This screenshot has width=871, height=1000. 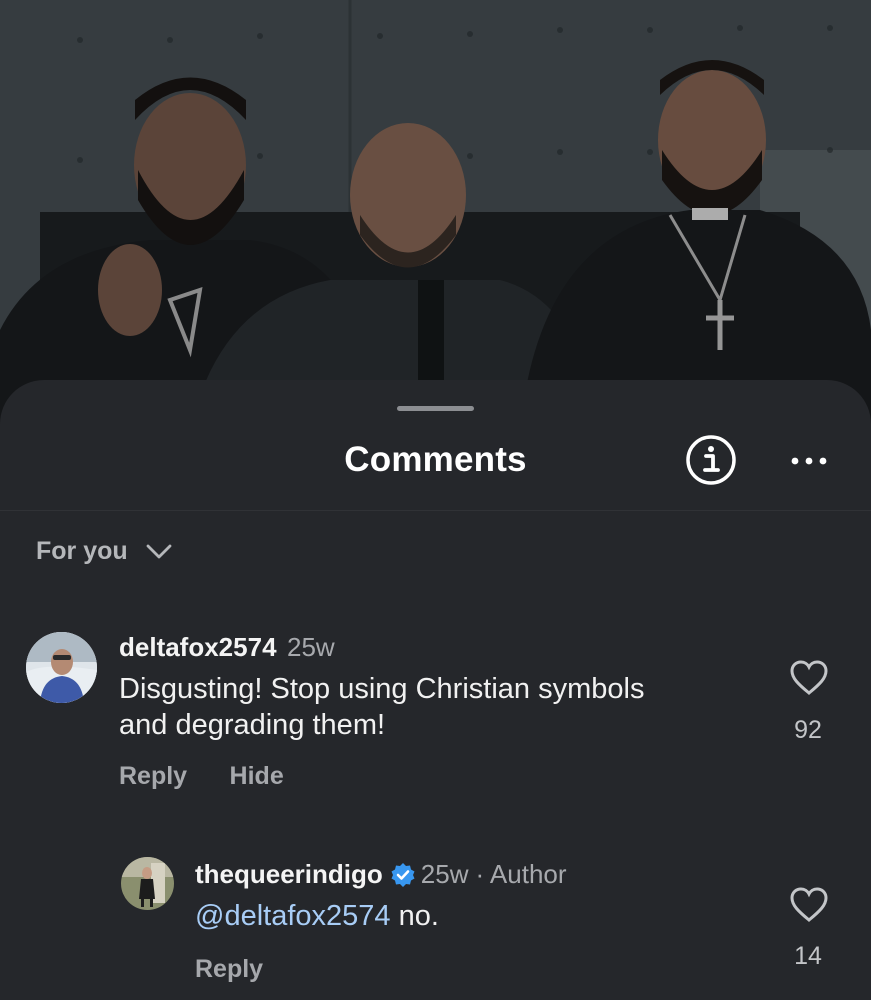 I want to click on chevron-down-icon, so click(x=159, y=551).